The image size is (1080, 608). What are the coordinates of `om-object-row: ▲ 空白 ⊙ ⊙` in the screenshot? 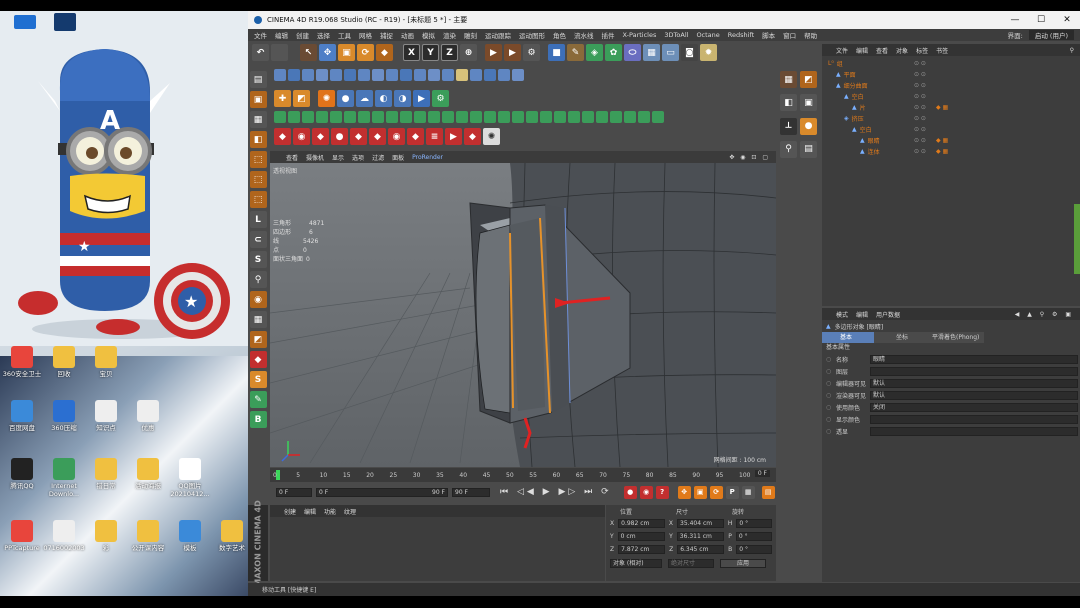 It's located at (951, 96).